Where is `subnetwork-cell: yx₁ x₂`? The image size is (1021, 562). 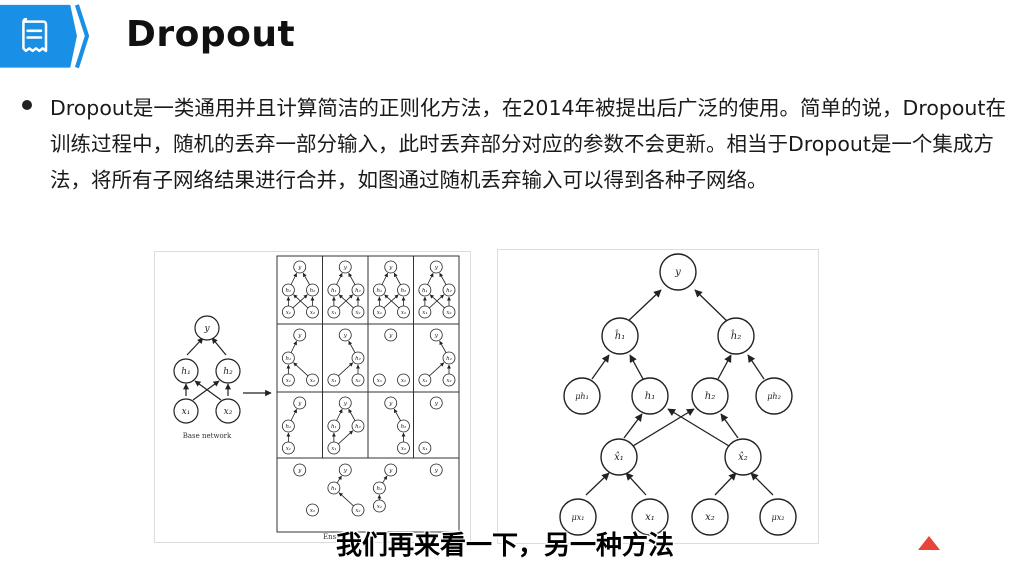 subnetwork-cell: yx₁ x₂ is located at coordinates (391, 357).